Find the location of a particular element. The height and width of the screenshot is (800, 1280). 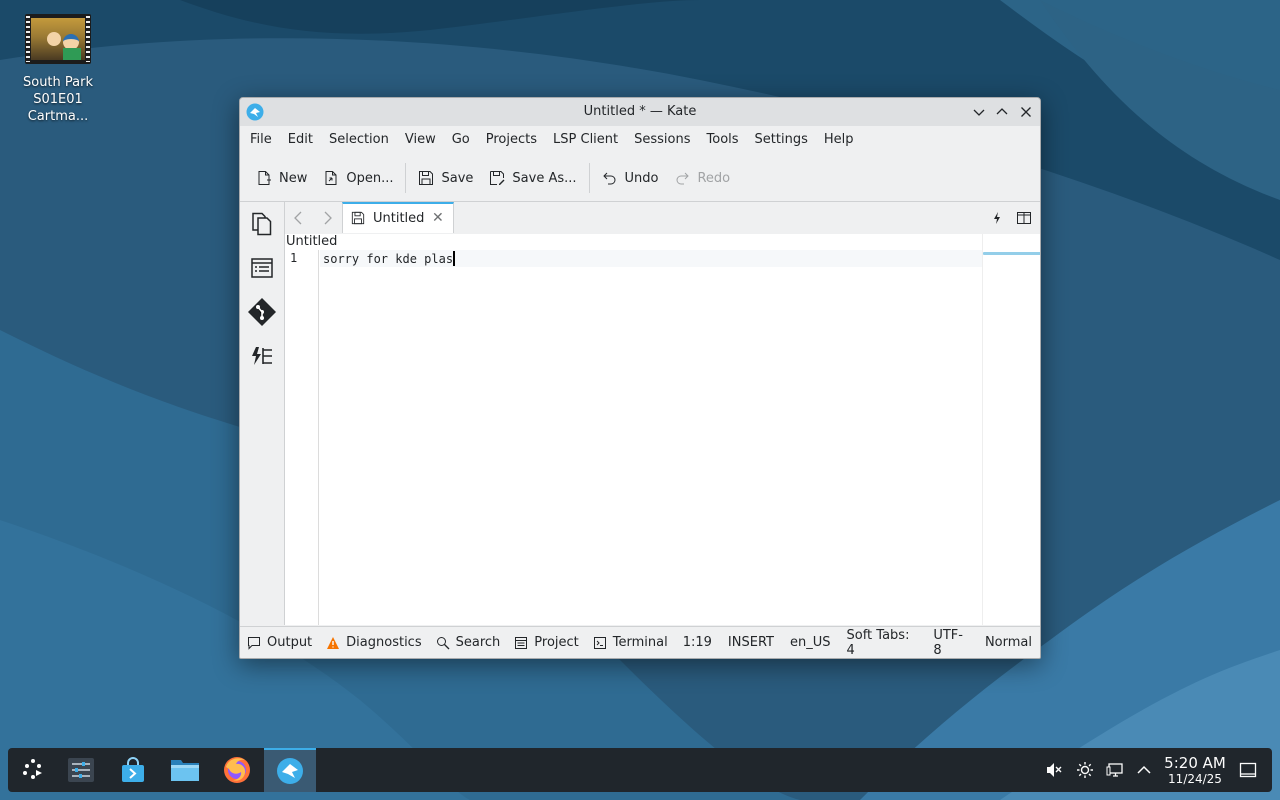

undo-label: Undo is located at coordinates (641, 178).